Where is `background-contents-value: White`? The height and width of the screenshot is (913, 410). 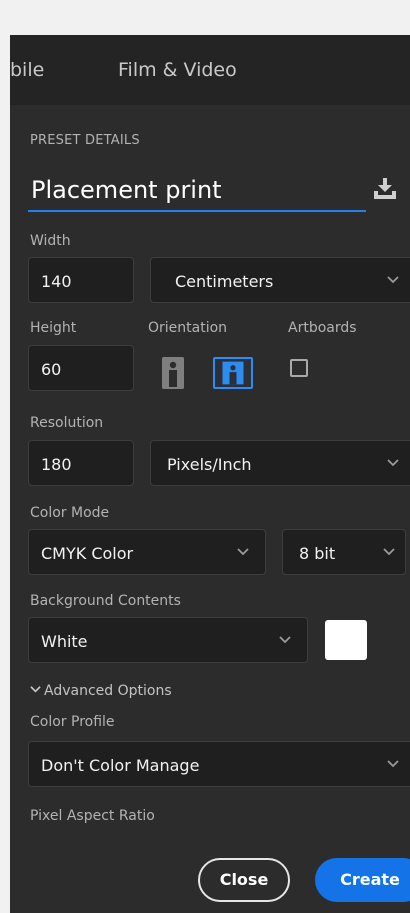 background-contents-value: White is located at coordinates (64, 641).